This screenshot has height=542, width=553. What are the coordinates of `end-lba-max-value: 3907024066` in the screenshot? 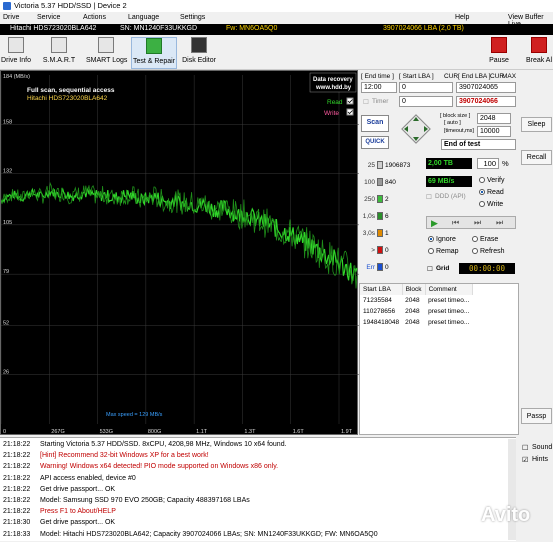 It's located at (486, 101).